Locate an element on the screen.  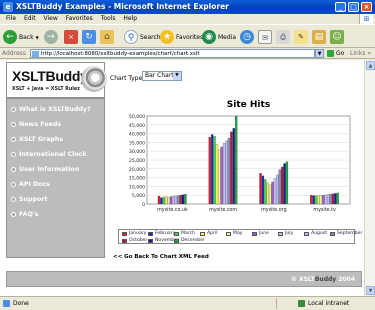
nav-item-faqs: FAQ's is located at coordinates (24, 214).